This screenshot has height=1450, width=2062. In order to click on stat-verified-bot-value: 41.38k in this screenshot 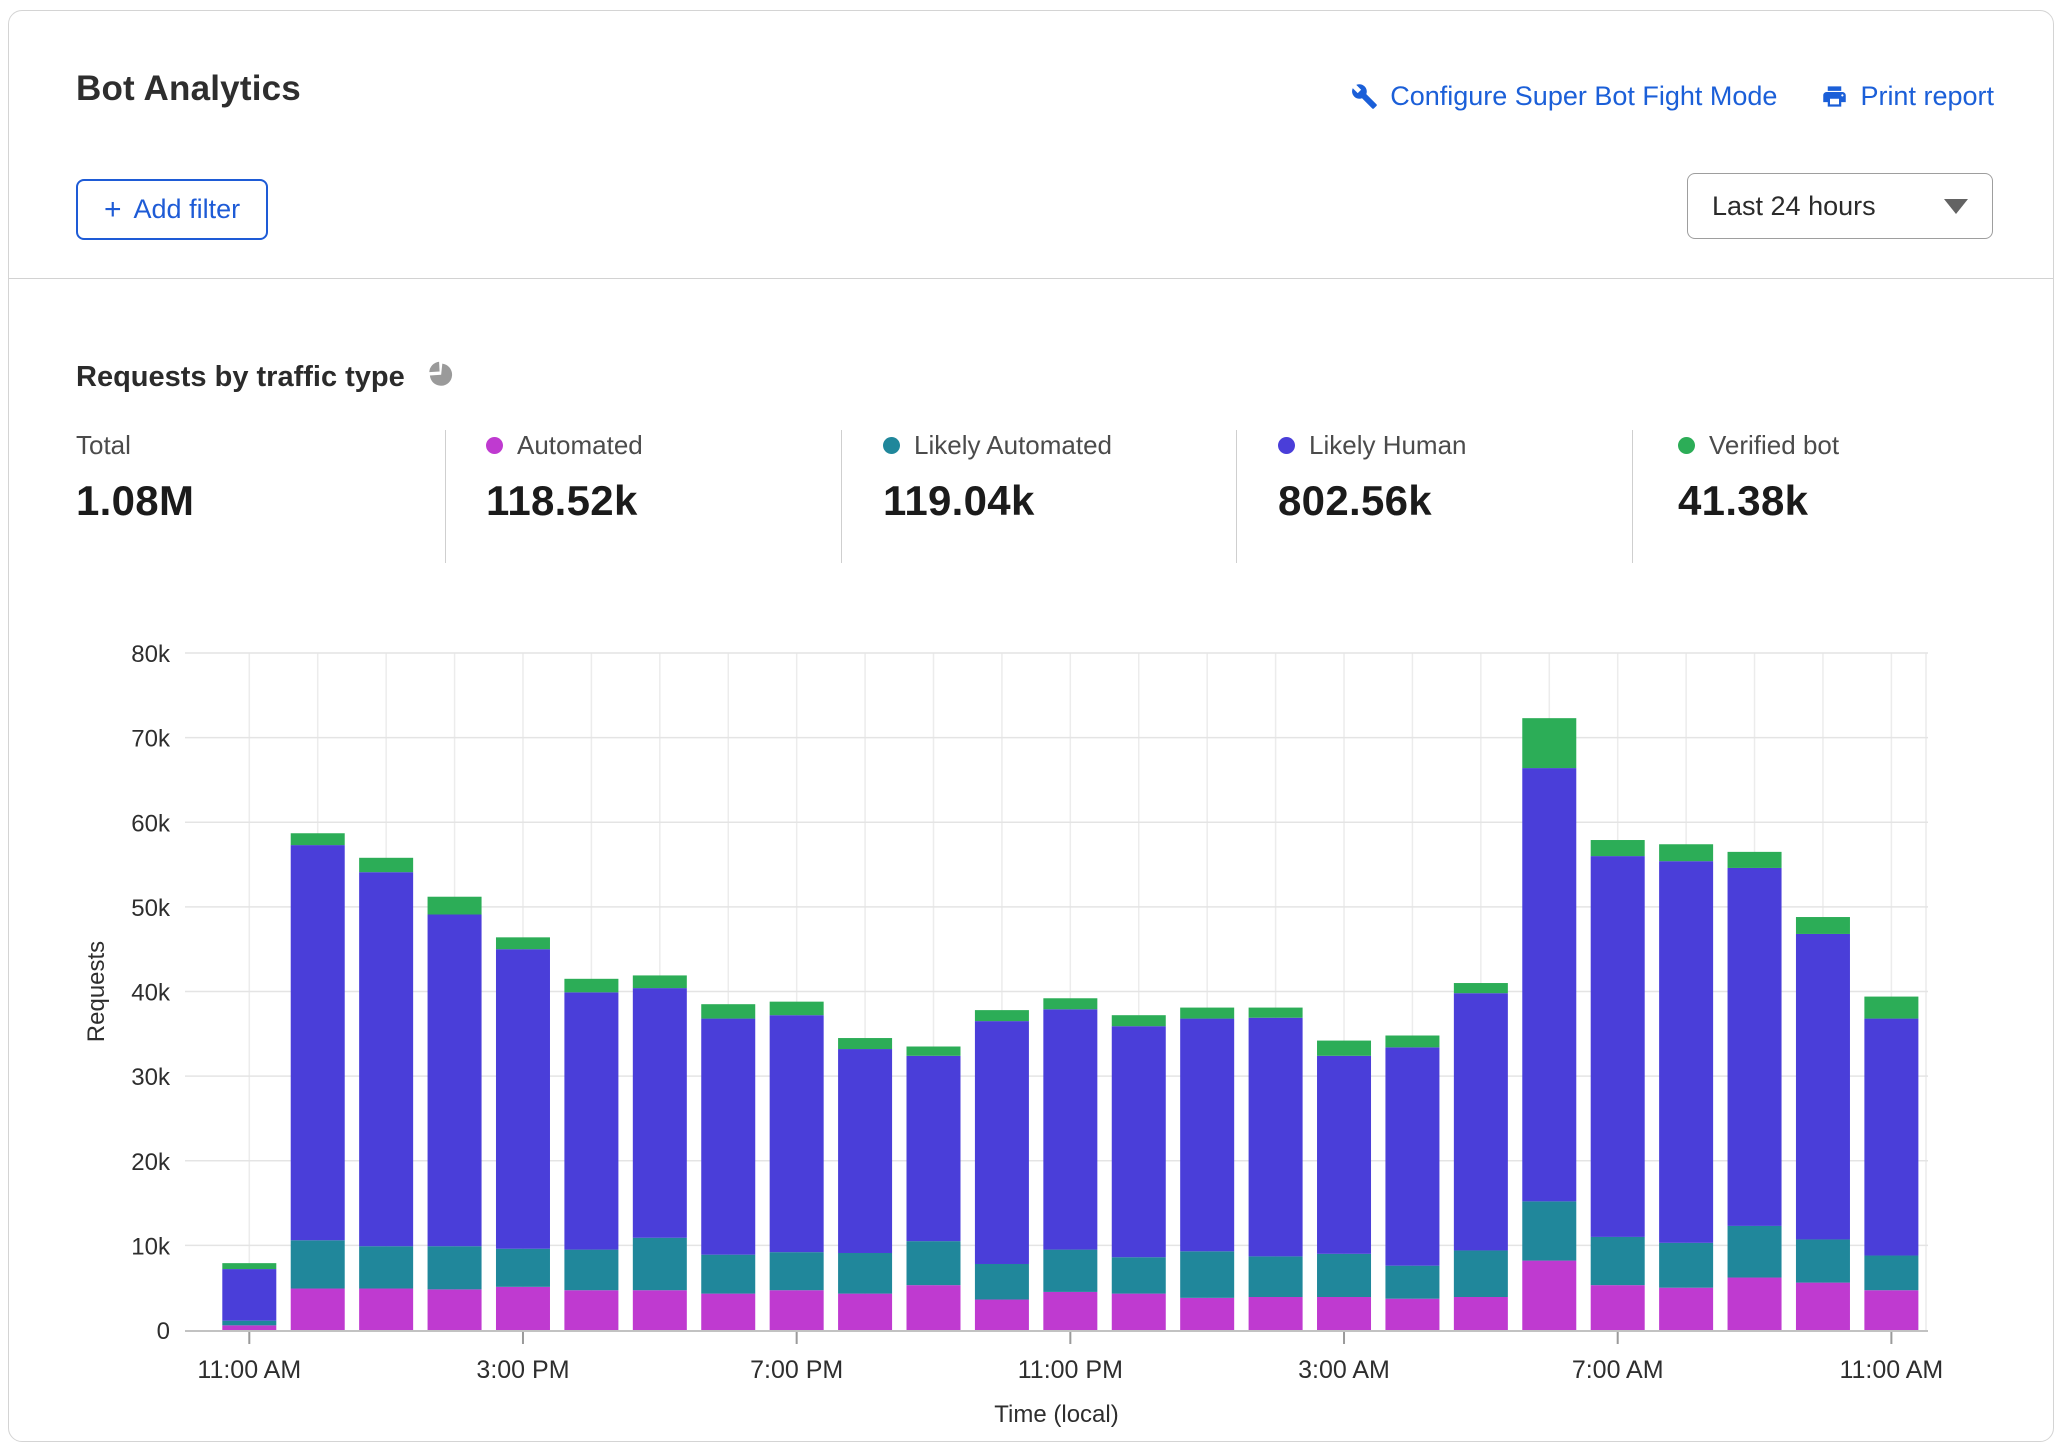, I will do `click(1743, 500)`.